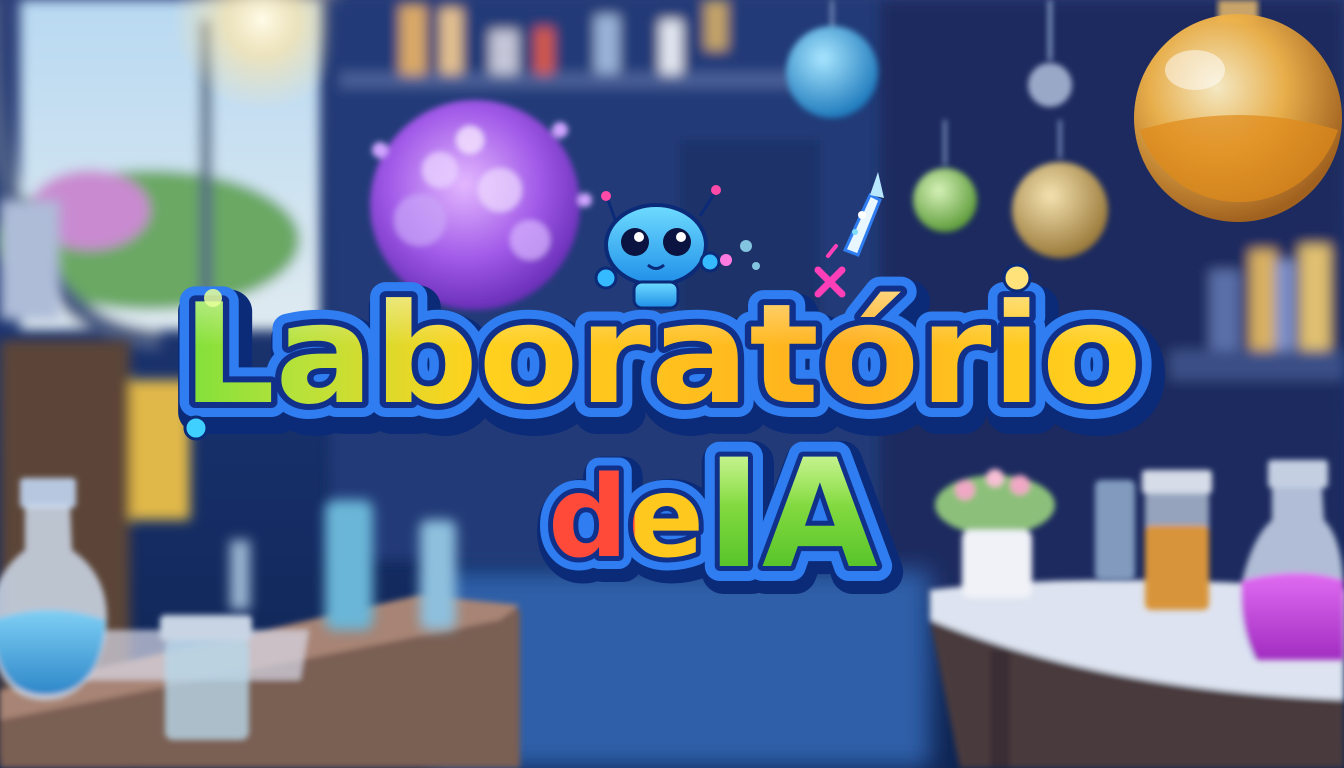 Image resolution: width=1344 pixels, height=768 pixels. What do you see at coordinates (626, 518) in the screenshot?
I see `logo-de-word: de` at bounding box center [626, 518].